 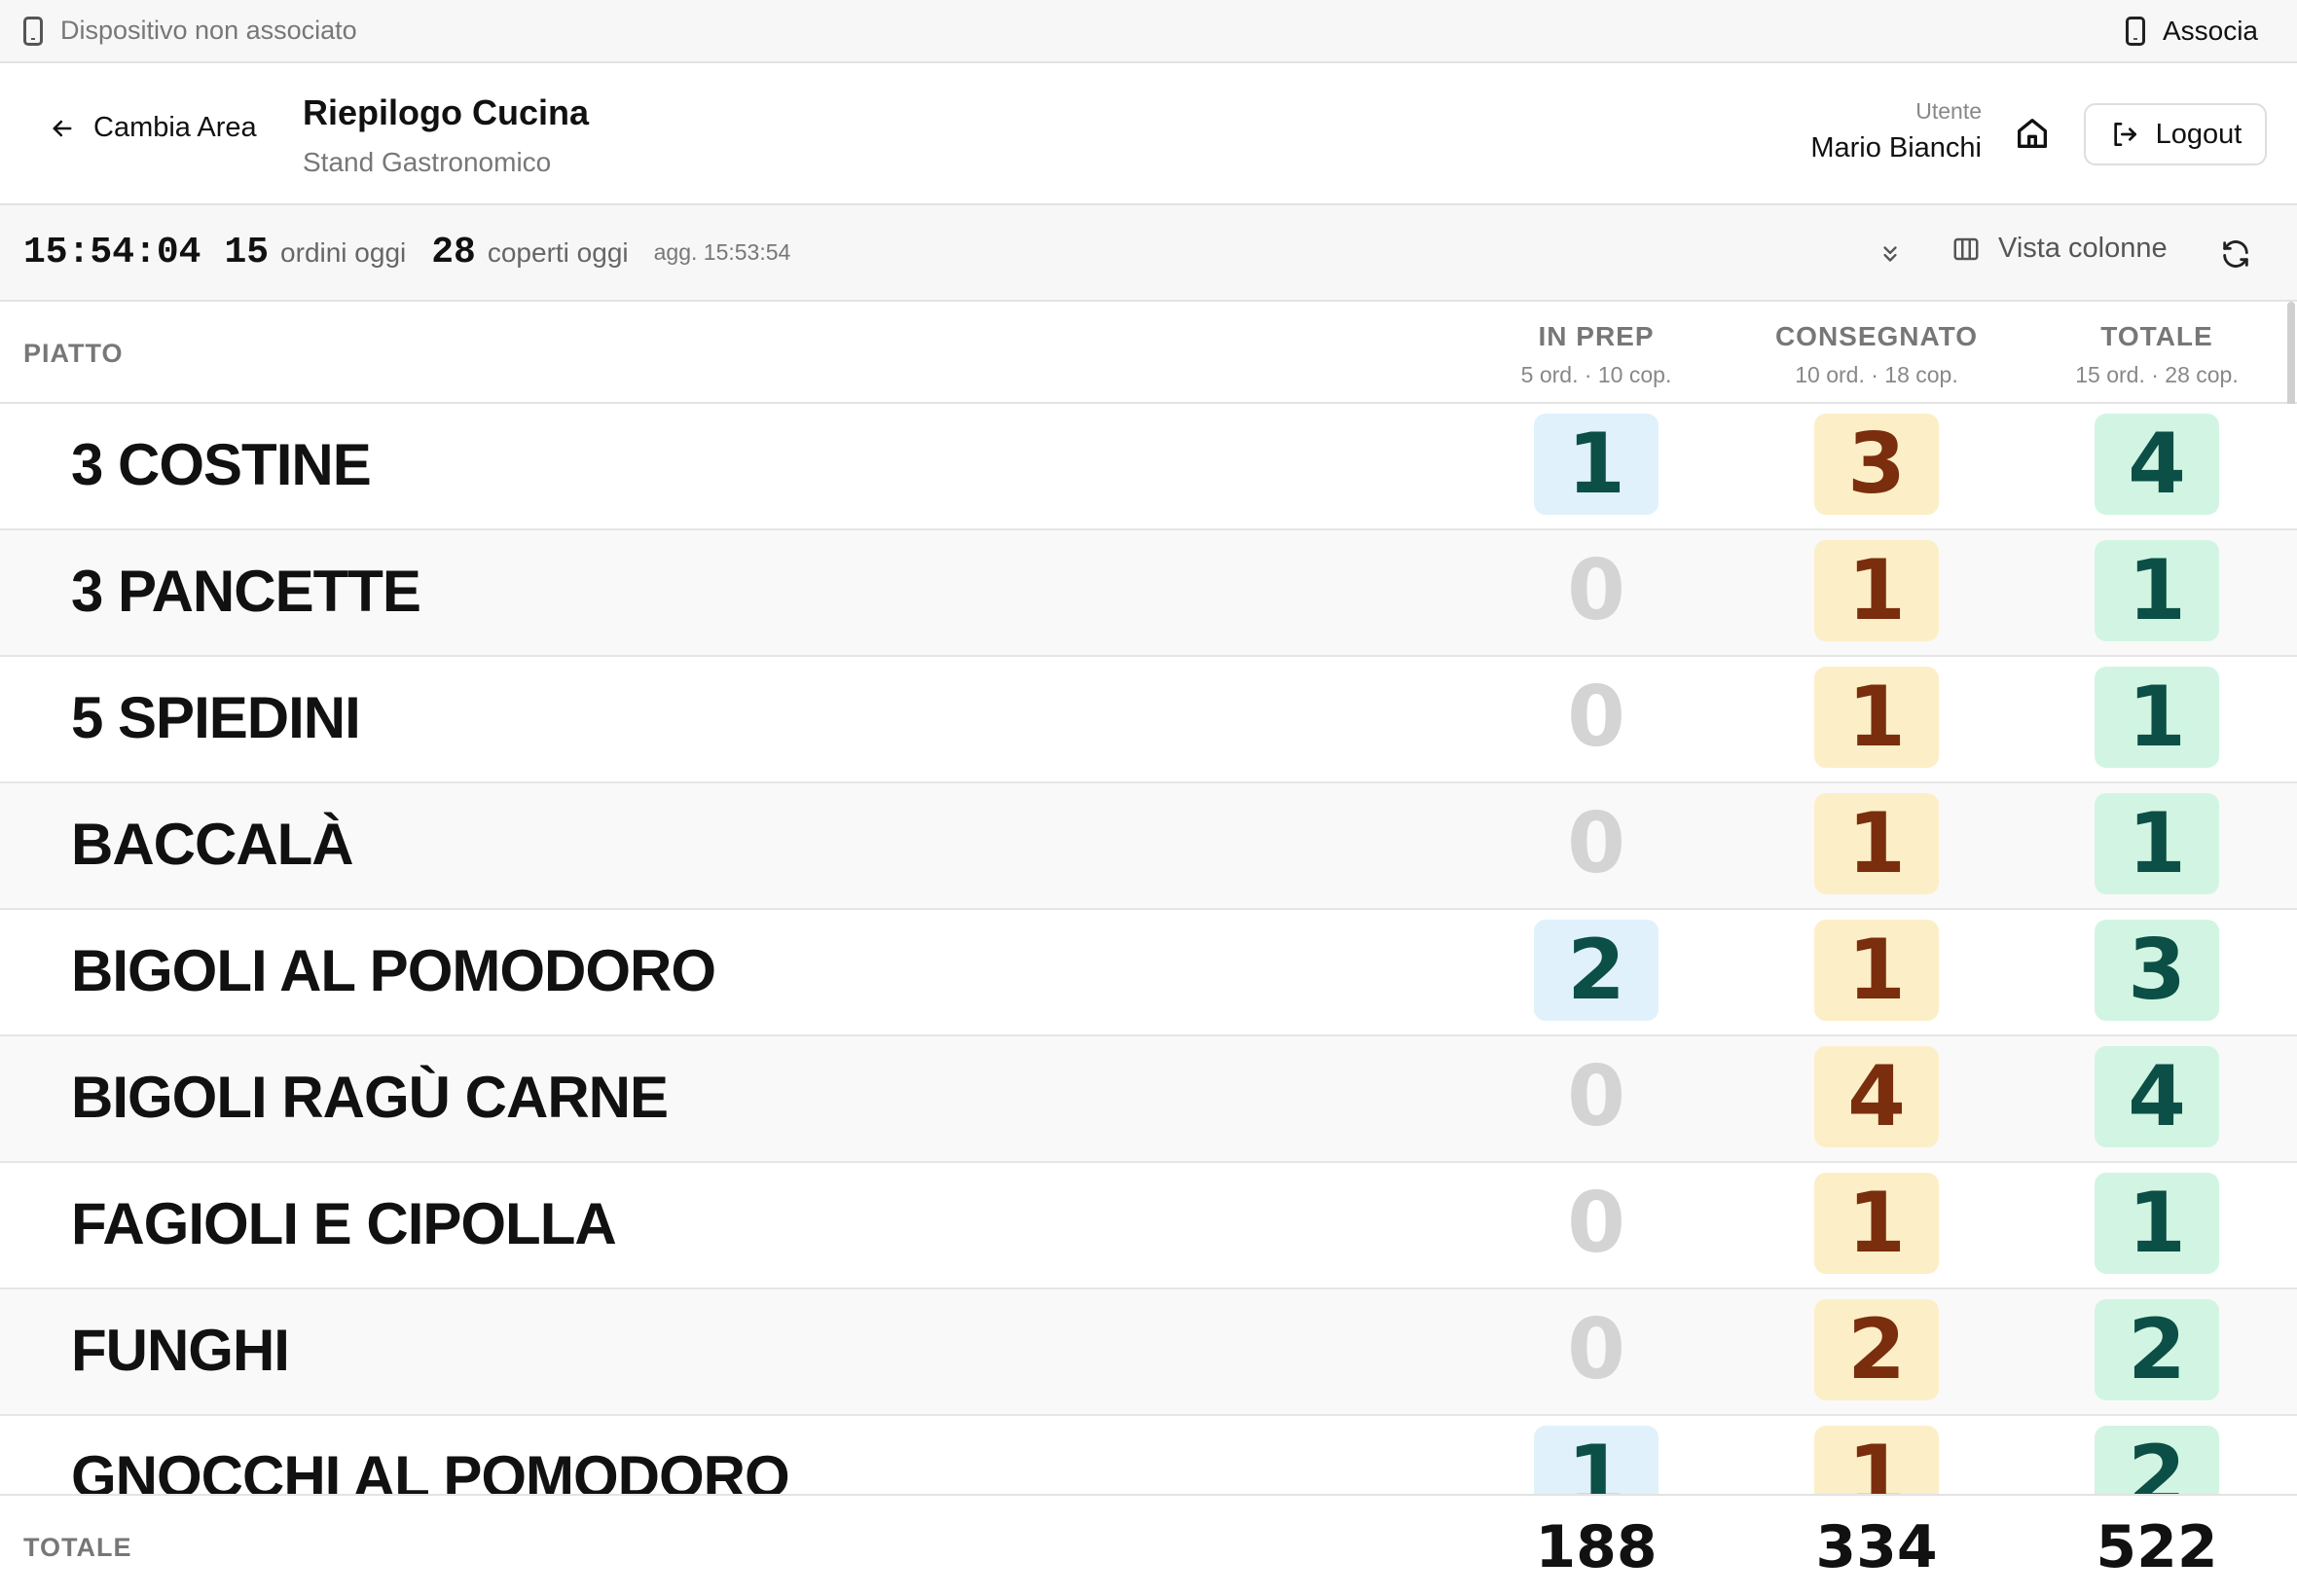 What do you see at coordinates (722, 252) in the screenshot?
I see `last-updated: agg. 15:53:54` at bounding box center [722, 252].